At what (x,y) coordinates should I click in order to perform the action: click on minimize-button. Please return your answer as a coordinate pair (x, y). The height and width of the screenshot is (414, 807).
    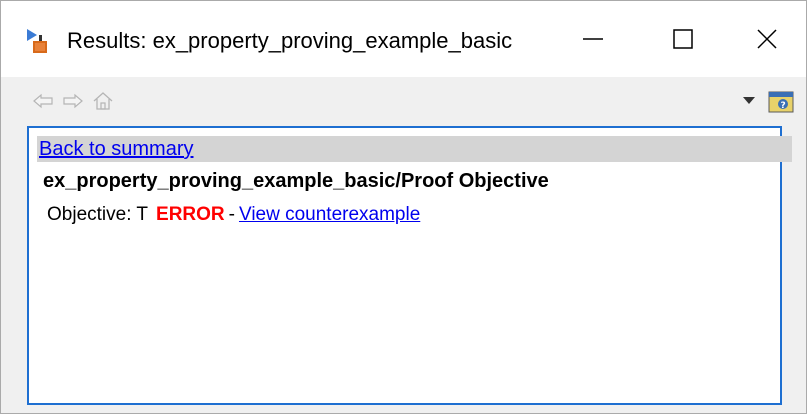
    Looking at the image, I should click on (593, 39).